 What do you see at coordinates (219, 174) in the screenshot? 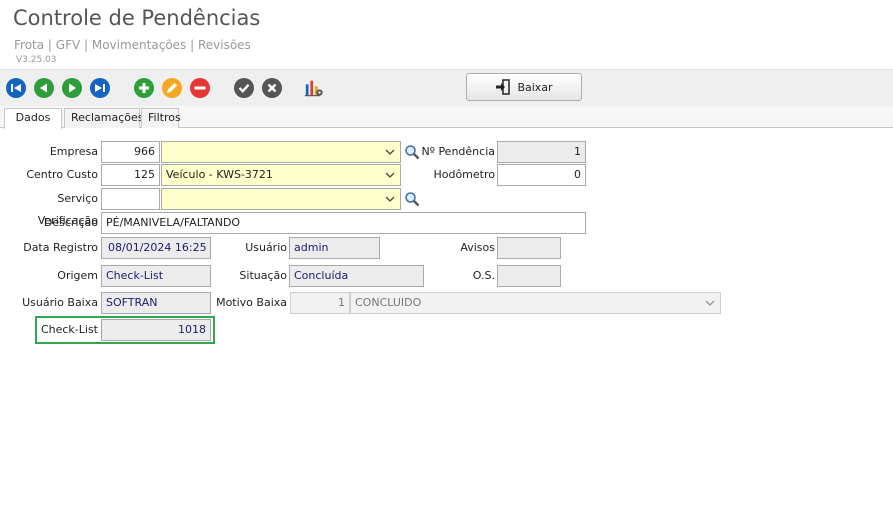
I see `centro-custo-name: Veículo - KWS-3721` at bounding box center [219, 174].